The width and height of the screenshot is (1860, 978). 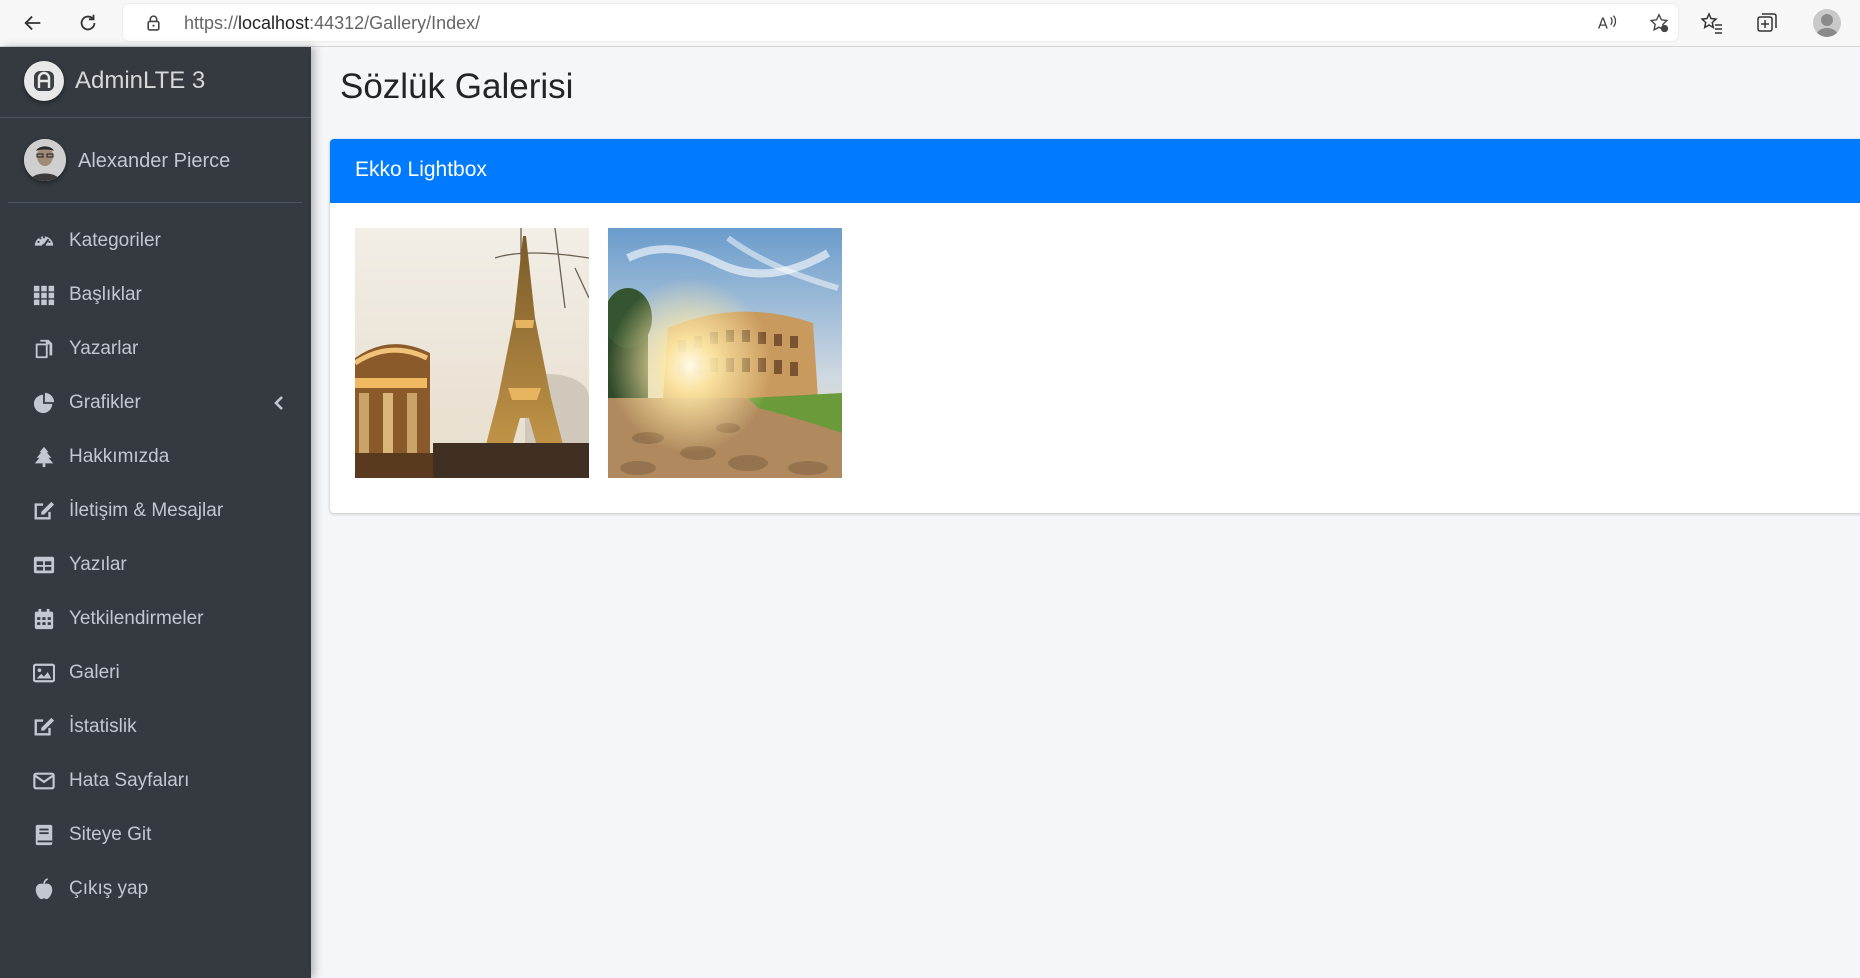 I want to click on tree-icon, so click(x=44, y=457).